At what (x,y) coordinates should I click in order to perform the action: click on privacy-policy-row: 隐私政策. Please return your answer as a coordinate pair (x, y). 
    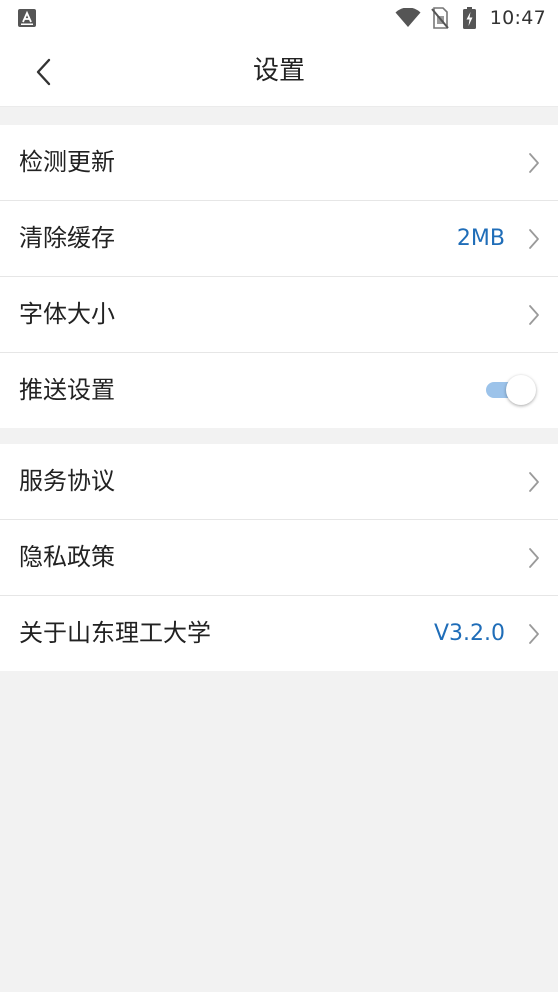
    Looking at the image, I should click on (279, 558).